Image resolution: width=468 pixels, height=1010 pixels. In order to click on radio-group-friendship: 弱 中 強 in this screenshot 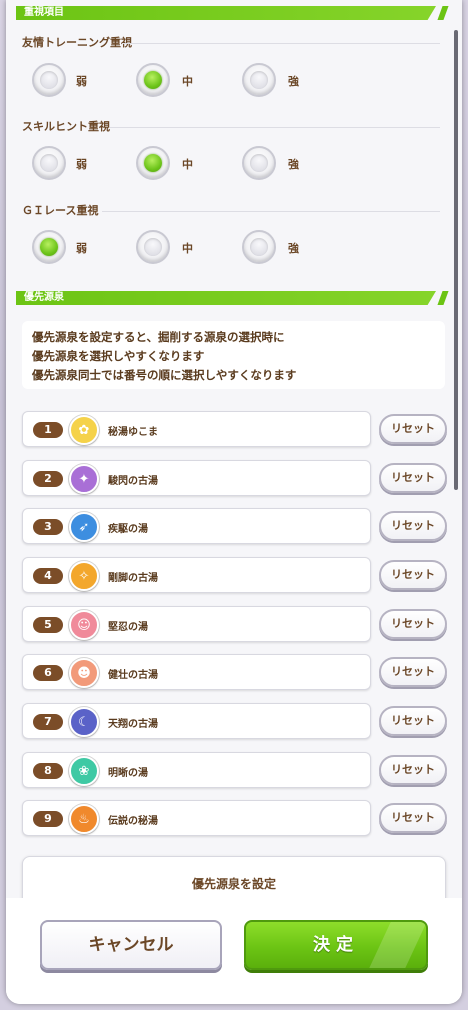, I will do `click(234, 81)`.